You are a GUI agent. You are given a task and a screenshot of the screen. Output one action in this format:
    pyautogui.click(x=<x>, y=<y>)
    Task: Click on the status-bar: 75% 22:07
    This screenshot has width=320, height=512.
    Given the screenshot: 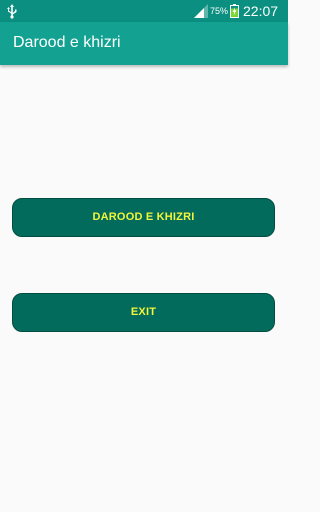 What is the action you would take?
    pyautogui.click(x=144, y=11)
    